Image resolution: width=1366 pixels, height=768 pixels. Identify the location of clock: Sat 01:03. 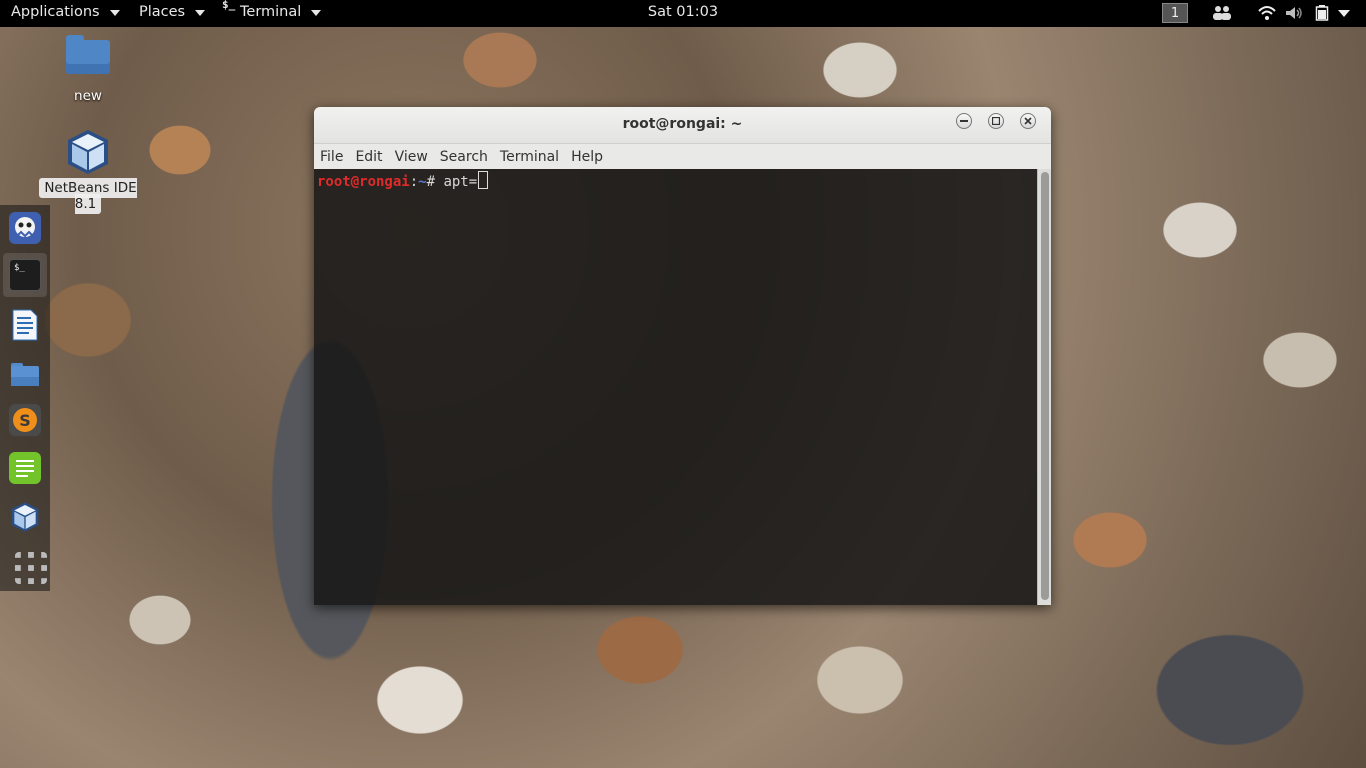
(683, 12).